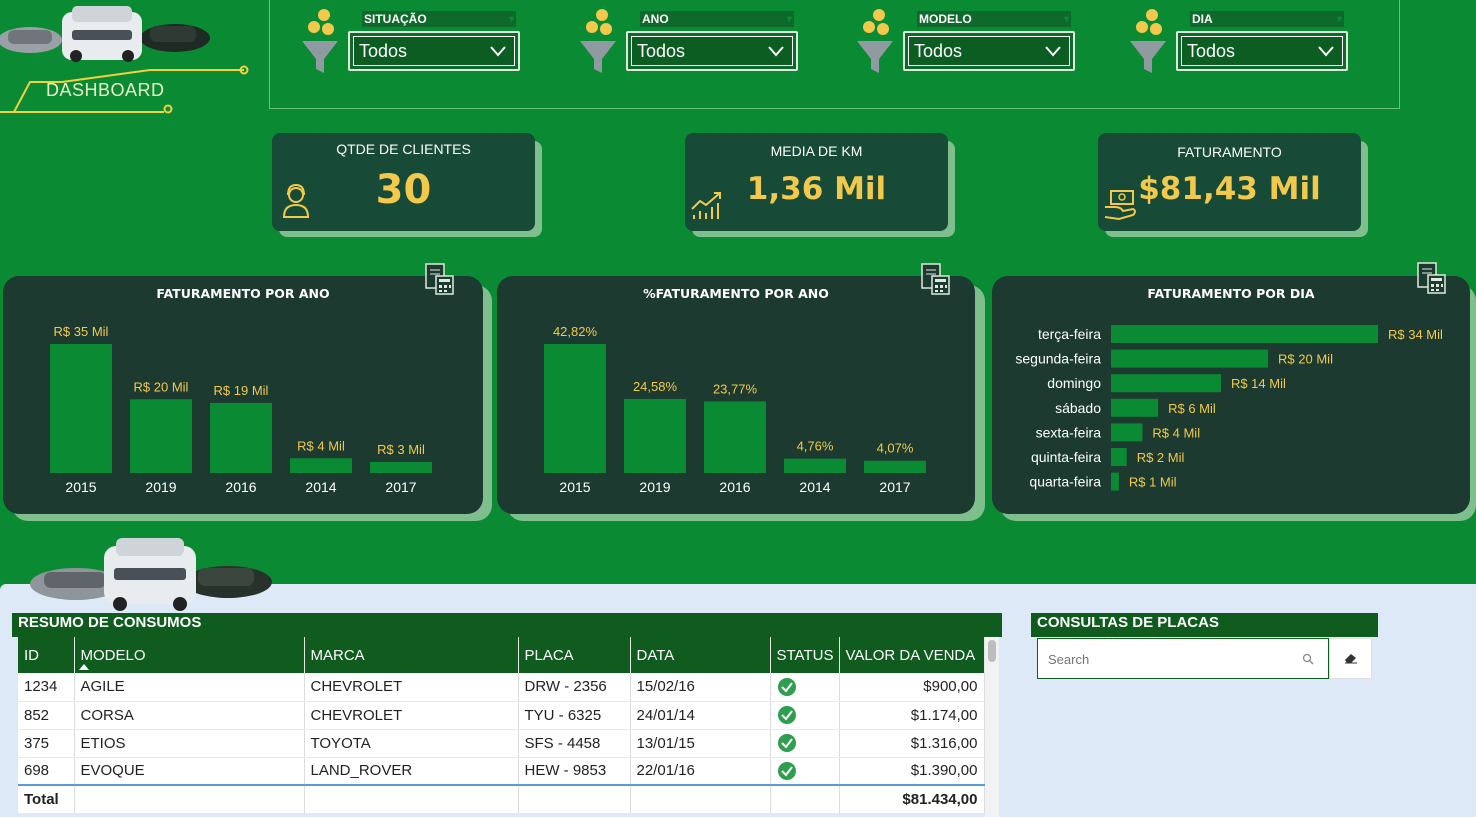 This screenshot has width=1476, height=817. I want to click on category-label: 2016, so click(734, 487).